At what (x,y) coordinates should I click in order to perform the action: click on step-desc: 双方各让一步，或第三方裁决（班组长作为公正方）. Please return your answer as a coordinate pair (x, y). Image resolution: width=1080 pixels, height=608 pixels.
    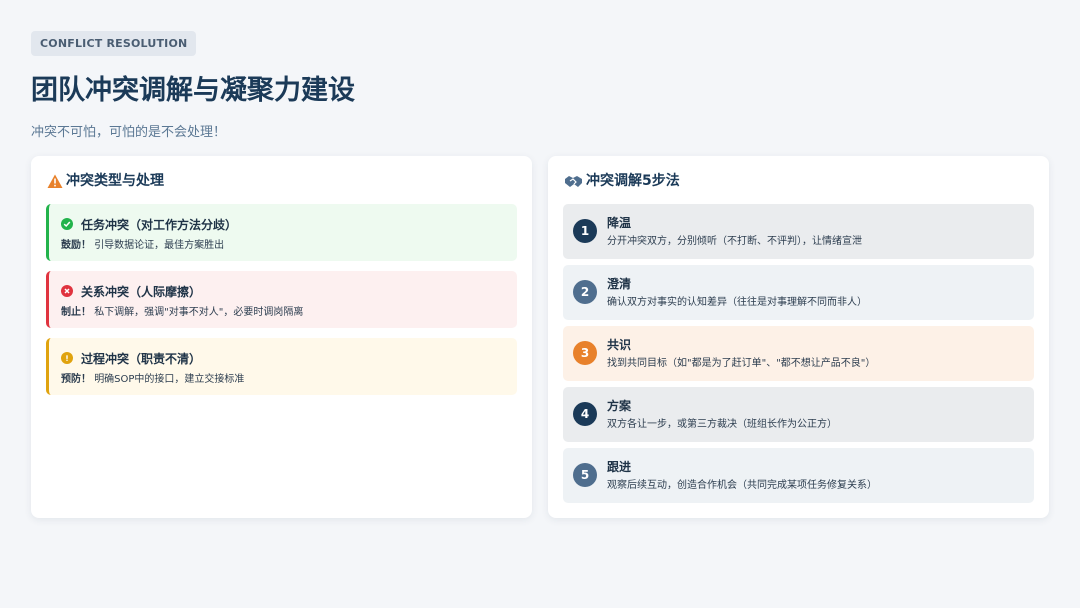
    Looking at the image, I should click on (722, 424).